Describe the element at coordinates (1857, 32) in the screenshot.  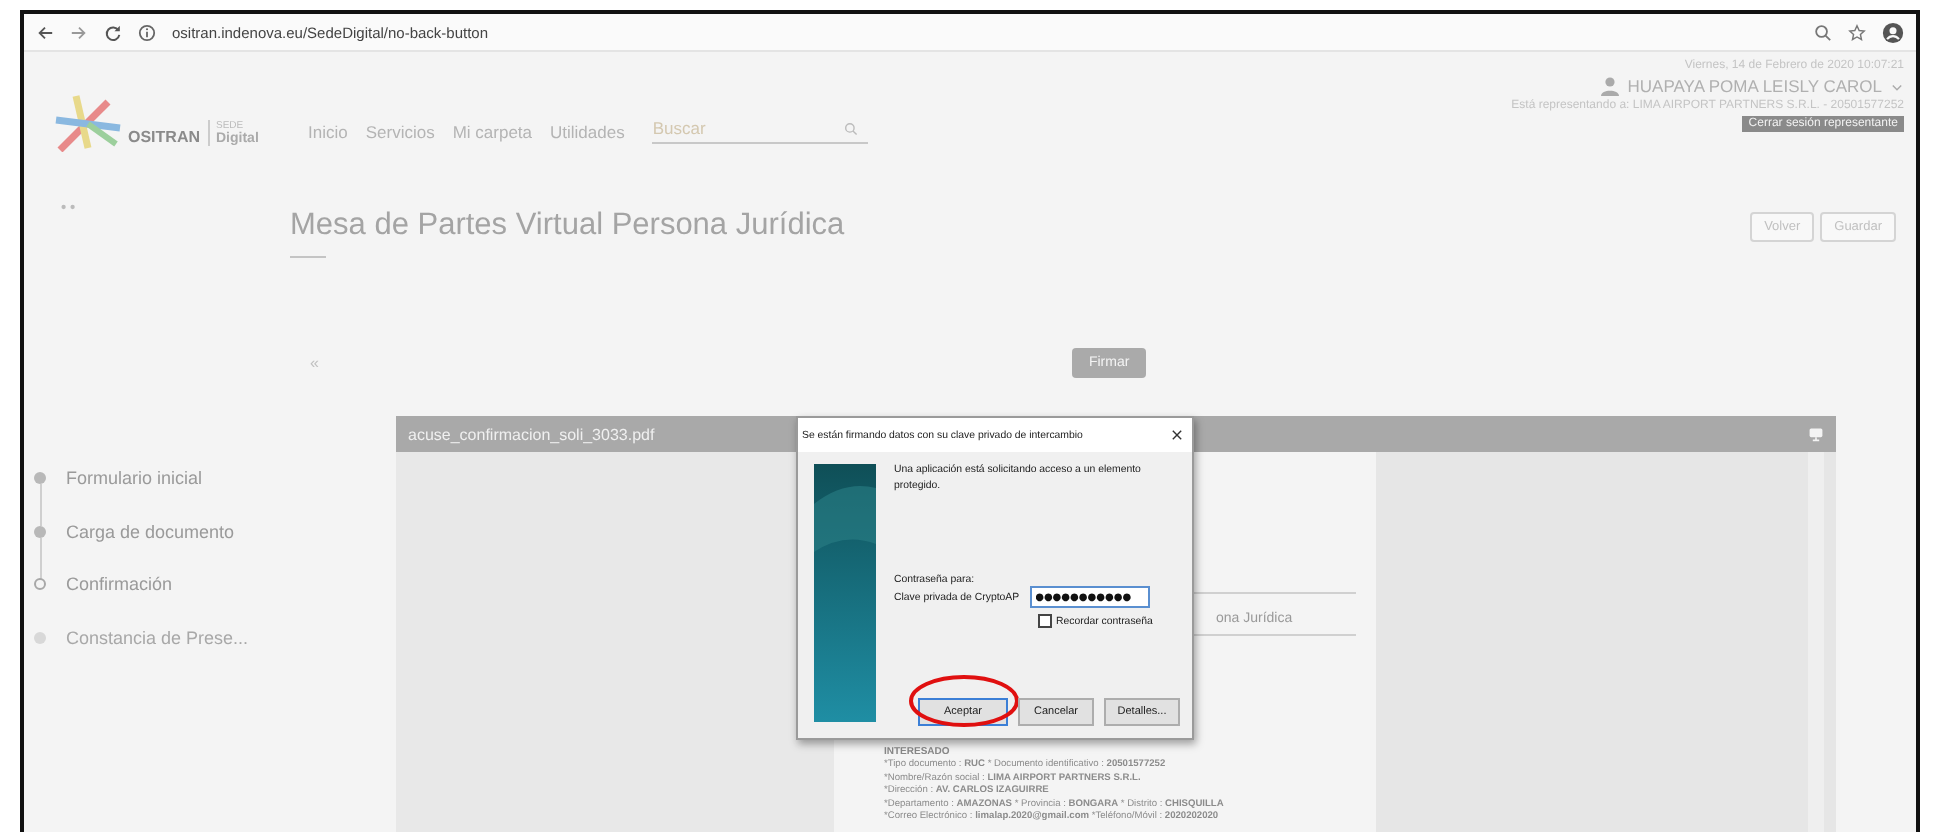
I see `star-icon` at that location.